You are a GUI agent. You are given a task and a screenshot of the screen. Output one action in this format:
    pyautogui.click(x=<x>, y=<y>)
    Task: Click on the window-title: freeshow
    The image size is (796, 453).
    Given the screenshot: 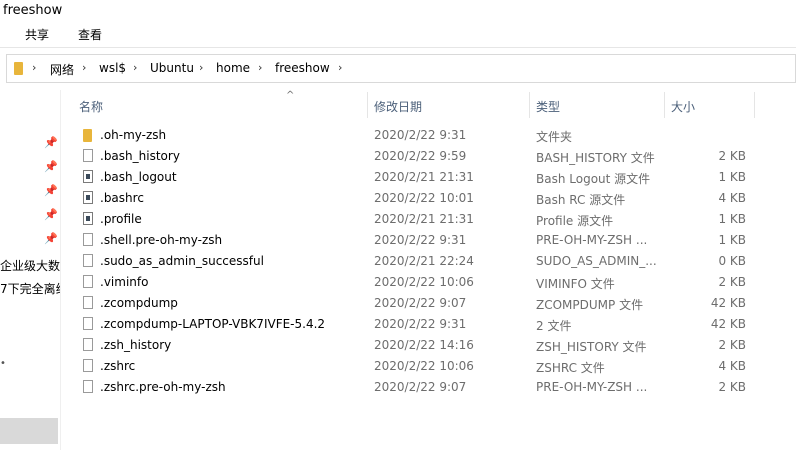 What is the action you would take?
    pyautogui.click(x=33, y=10)
    